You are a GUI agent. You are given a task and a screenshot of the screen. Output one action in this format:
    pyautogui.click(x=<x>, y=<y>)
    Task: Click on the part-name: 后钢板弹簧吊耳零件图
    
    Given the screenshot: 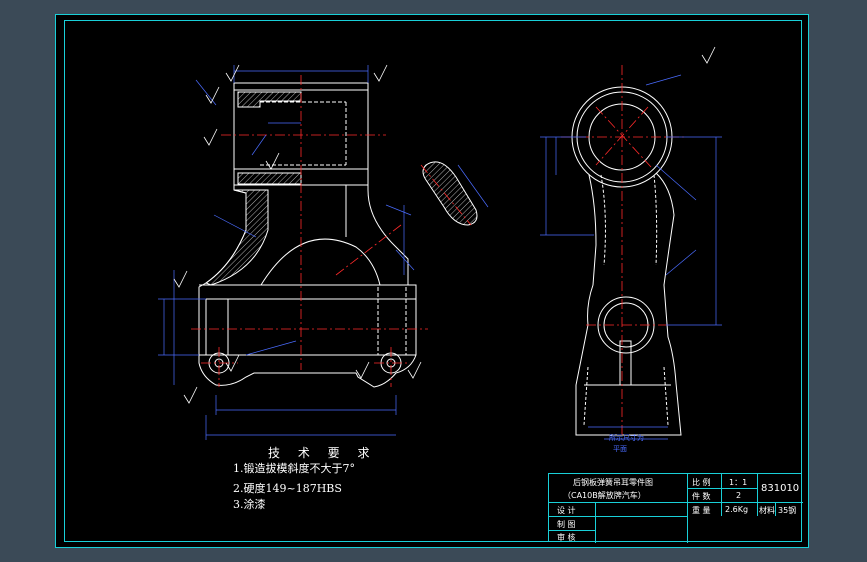 What is the action you would take?
    pyautogui.click(x=613, y=482)
    